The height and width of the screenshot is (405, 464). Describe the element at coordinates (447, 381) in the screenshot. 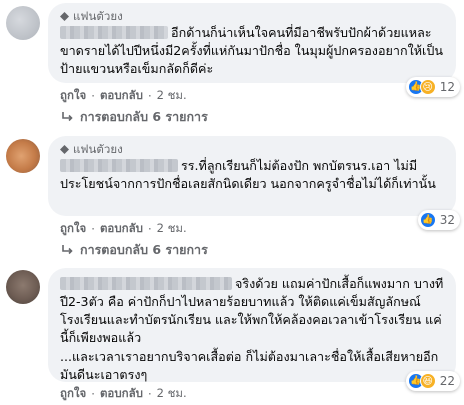

I see `reaction-count: 22` at that location.